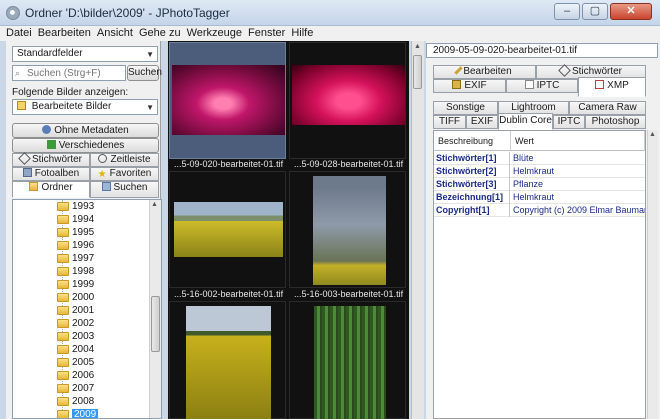 The image size is (660, 419). Describe the element at coordinates (607, 108) in the screenshot. I see `tab-xmp-camera-raw: Camera Raw` at that location.